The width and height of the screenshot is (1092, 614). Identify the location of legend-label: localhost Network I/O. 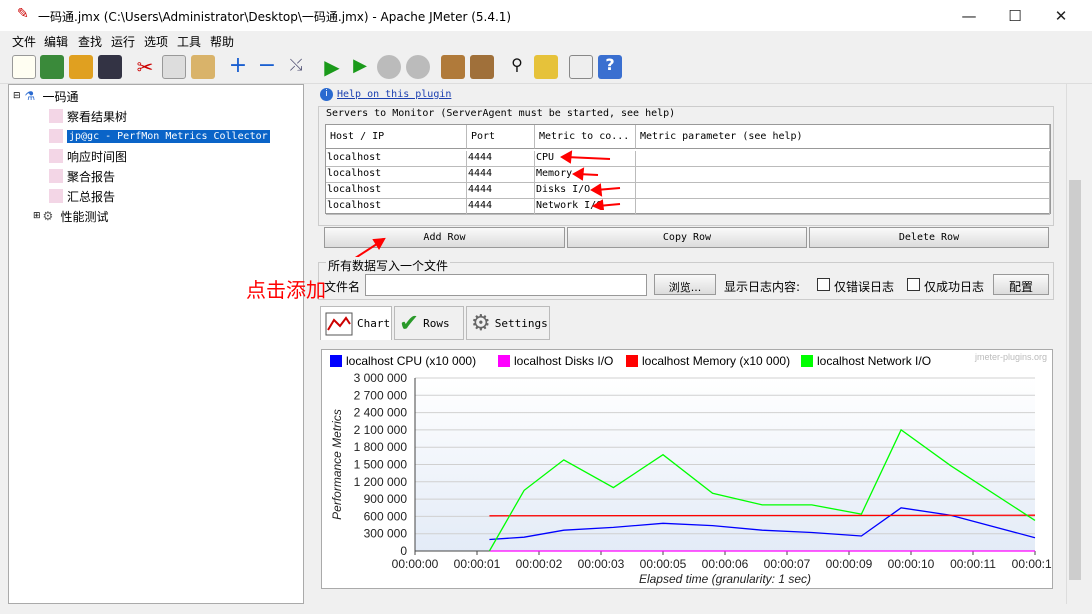
(874, 361).